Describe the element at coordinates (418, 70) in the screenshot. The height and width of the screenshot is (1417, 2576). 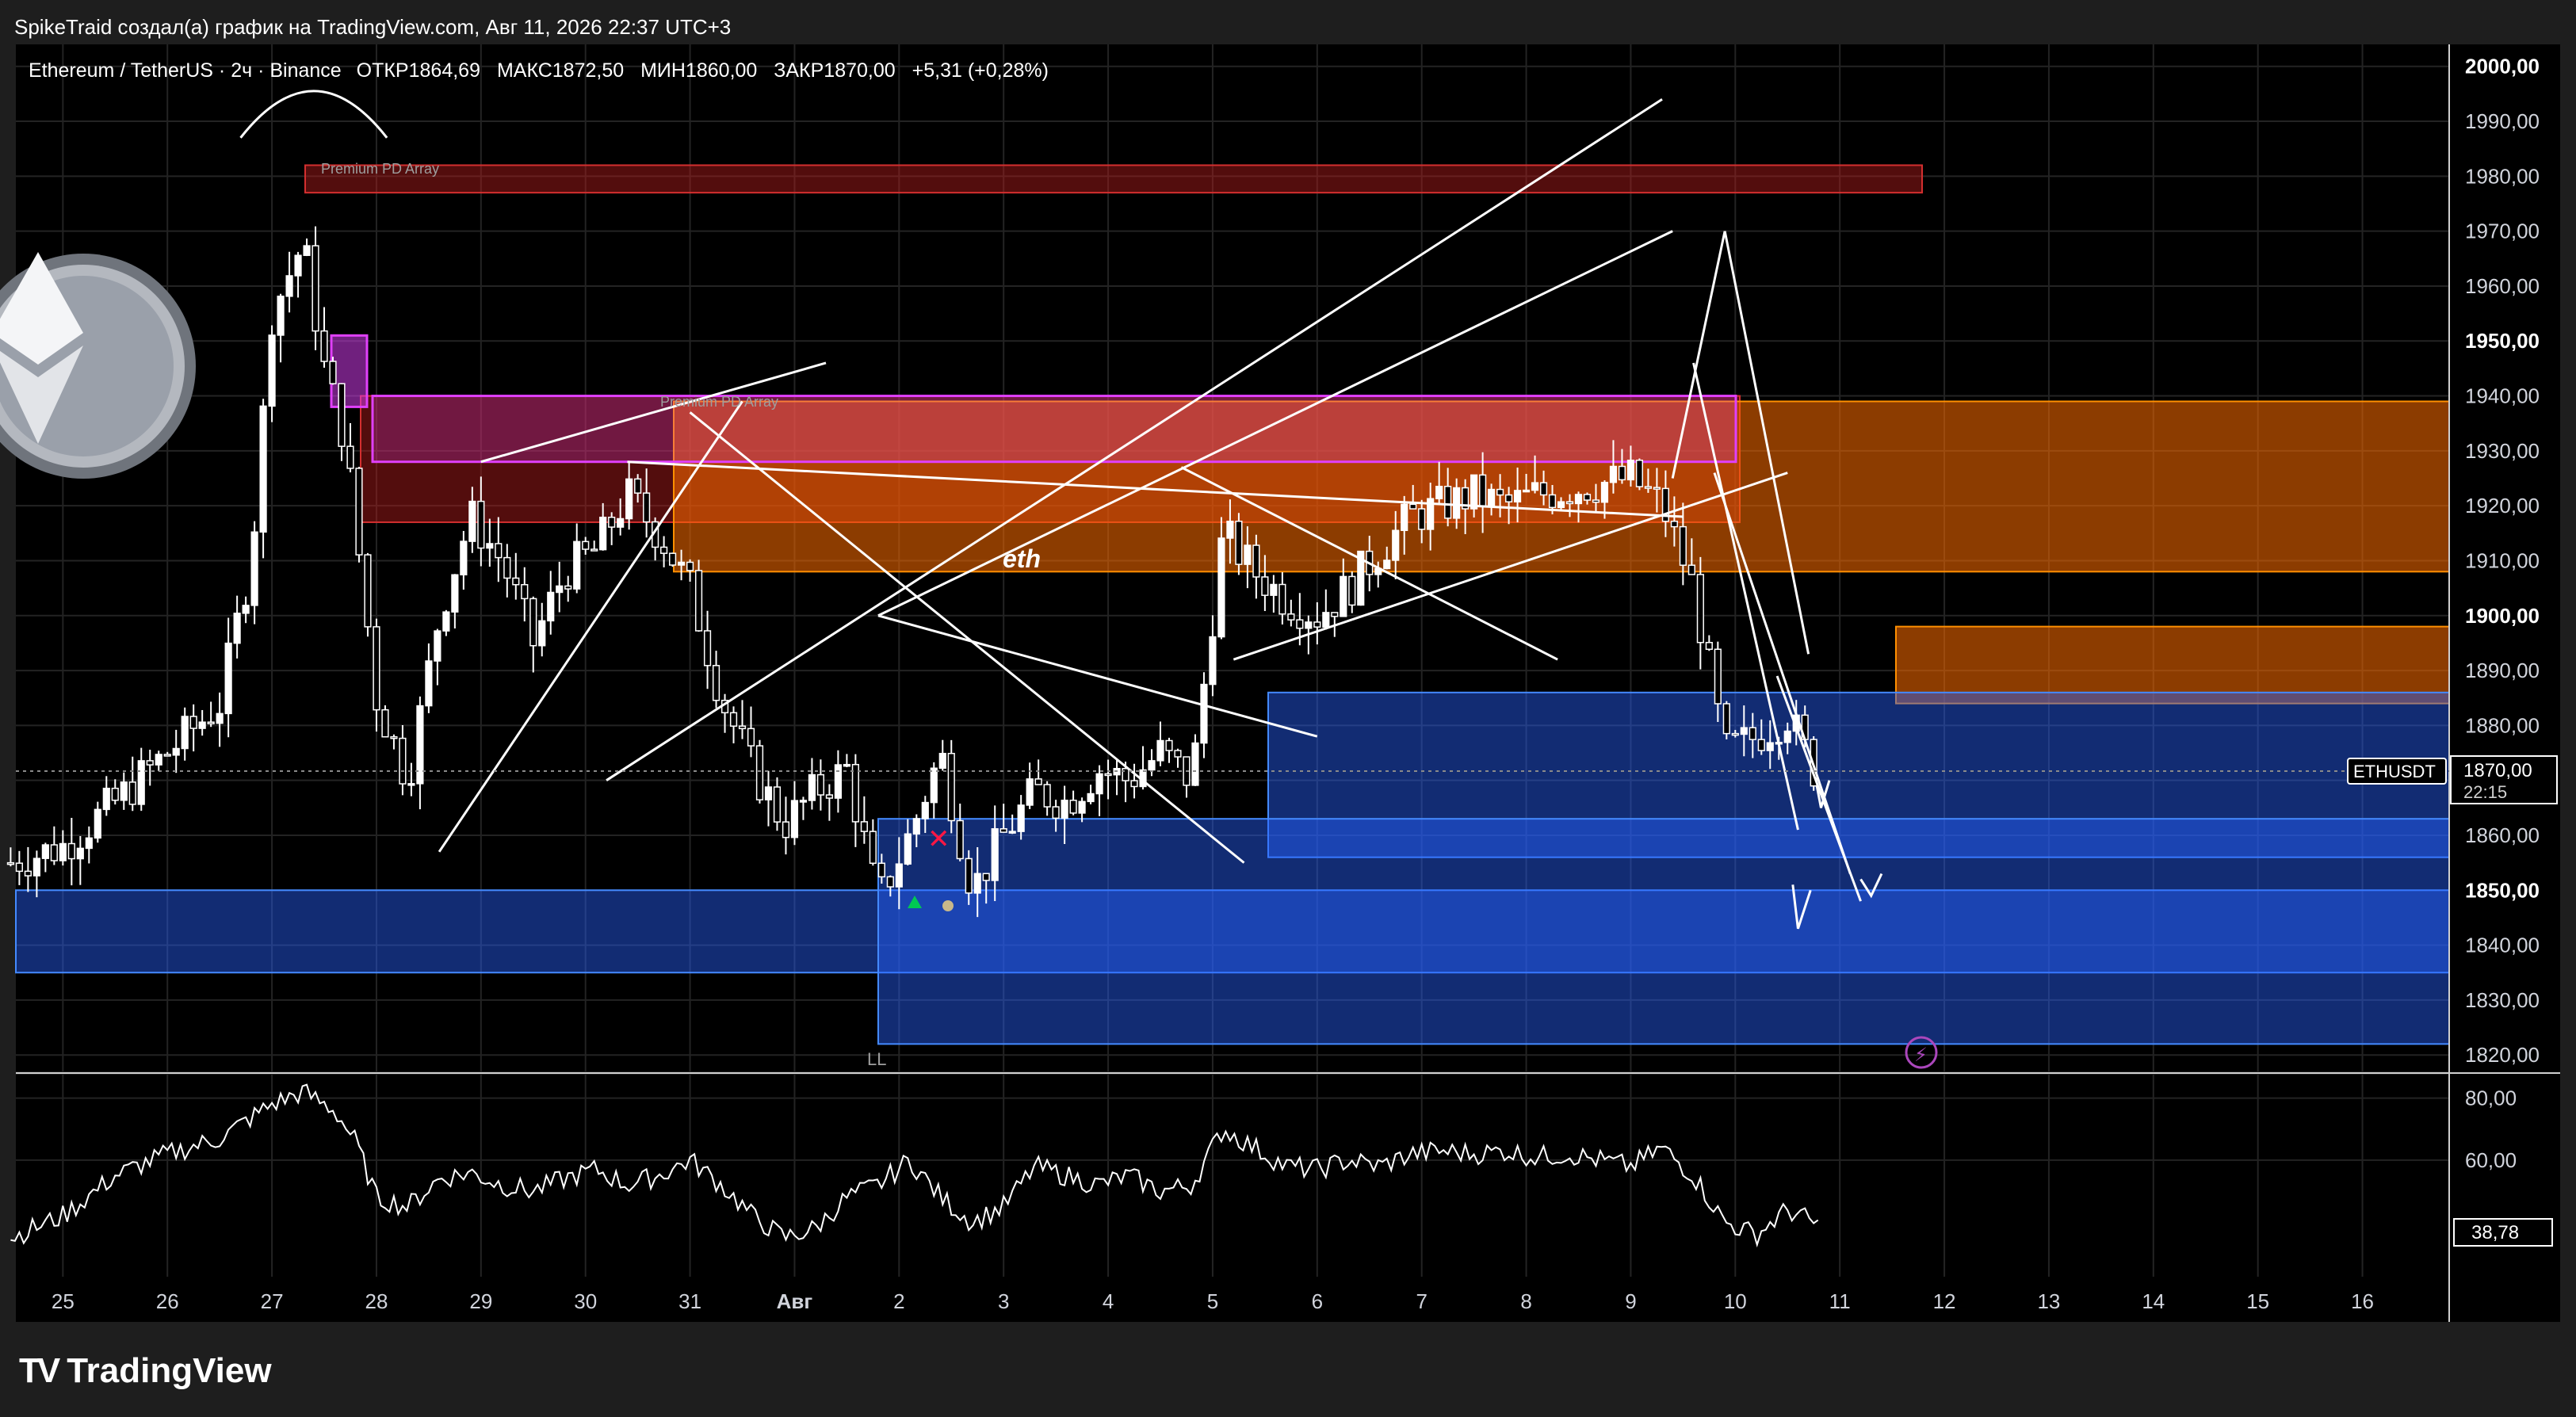
I see `legend-open: ОТКР1864,69` at that location.